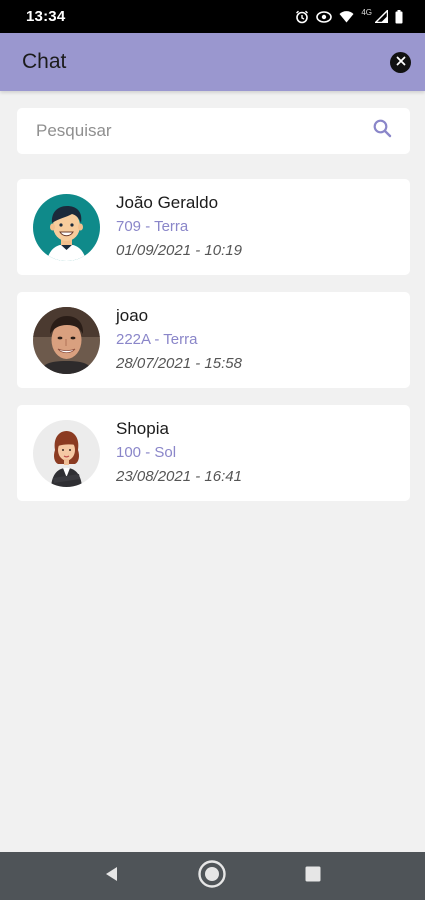  What do you see at coordinates (66, 453) in the screenshot?
I see `cartoon-woman-avatar` at bounding box center [66, 453].